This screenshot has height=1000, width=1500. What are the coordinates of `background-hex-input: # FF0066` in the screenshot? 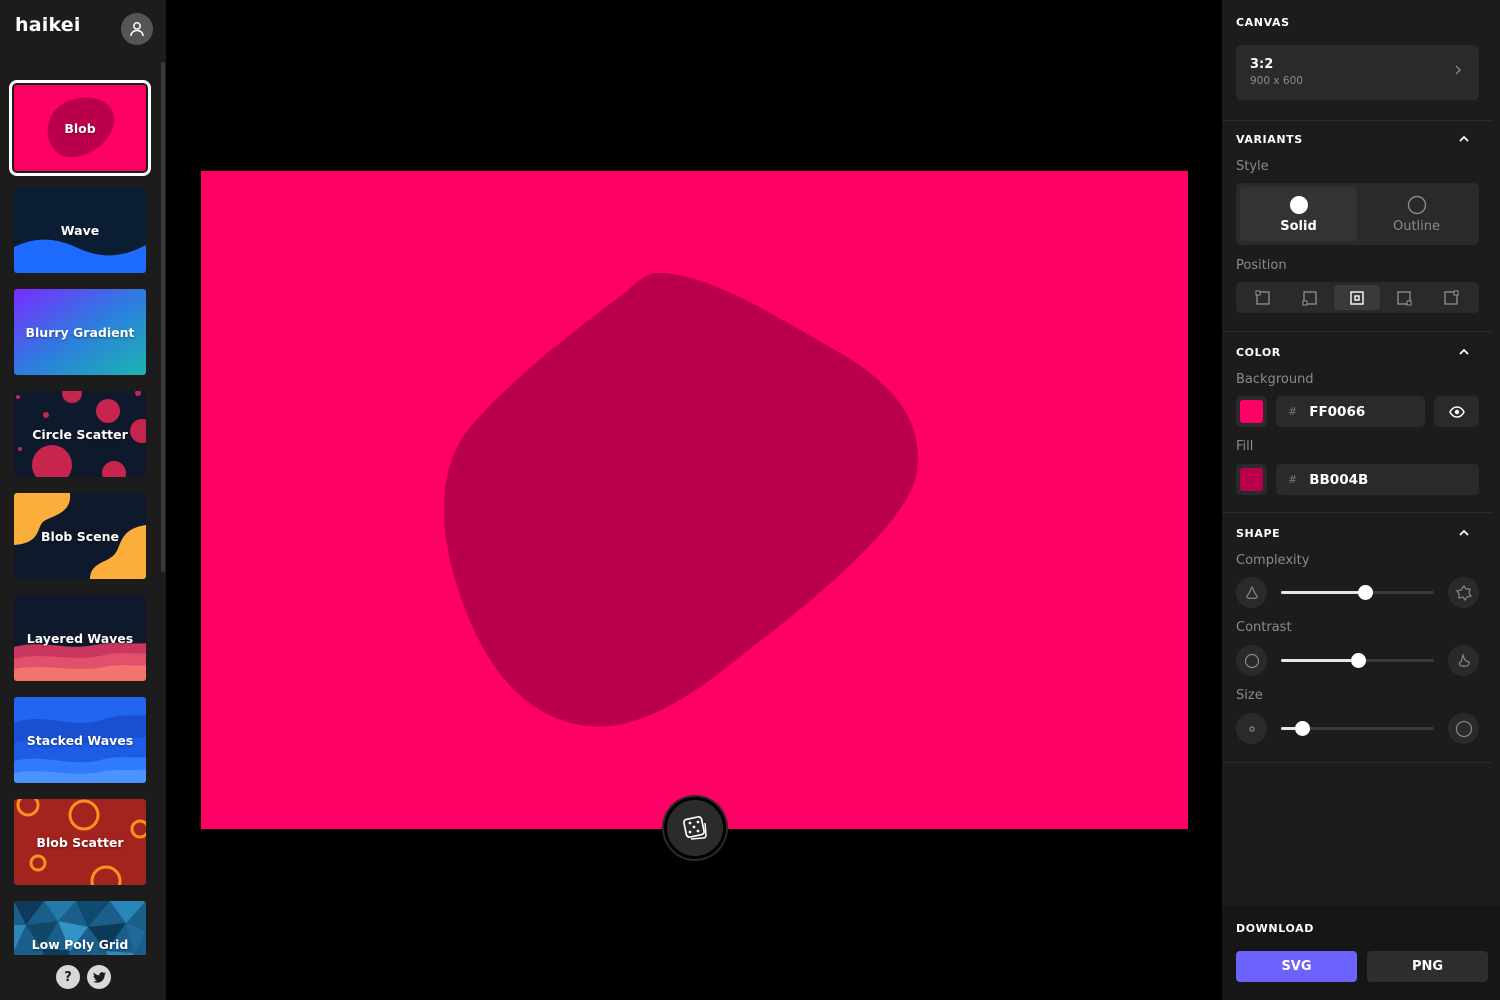 It's located at (1350, 411).